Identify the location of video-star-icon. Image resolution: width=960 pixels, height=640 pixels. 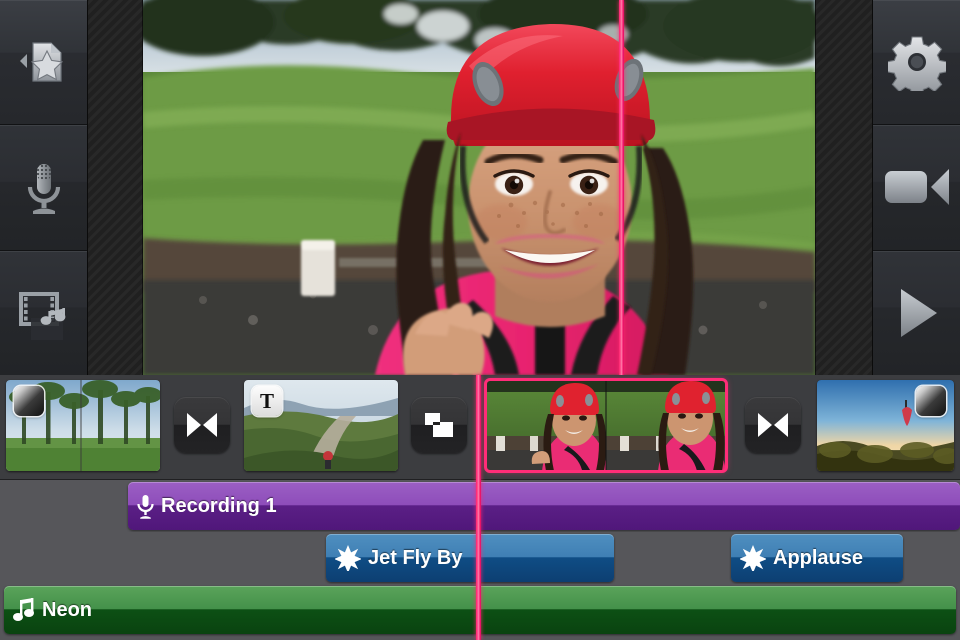
(44, 62).